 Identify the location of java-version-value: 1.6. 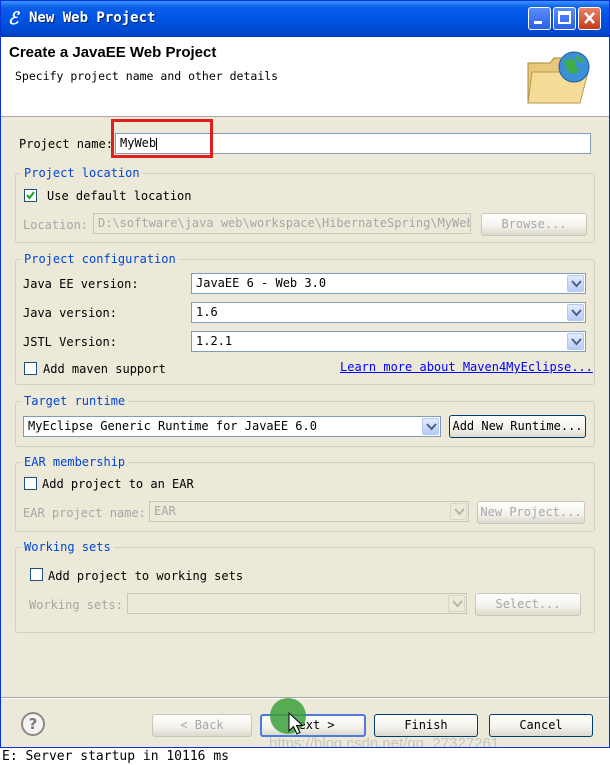
(207, 312).